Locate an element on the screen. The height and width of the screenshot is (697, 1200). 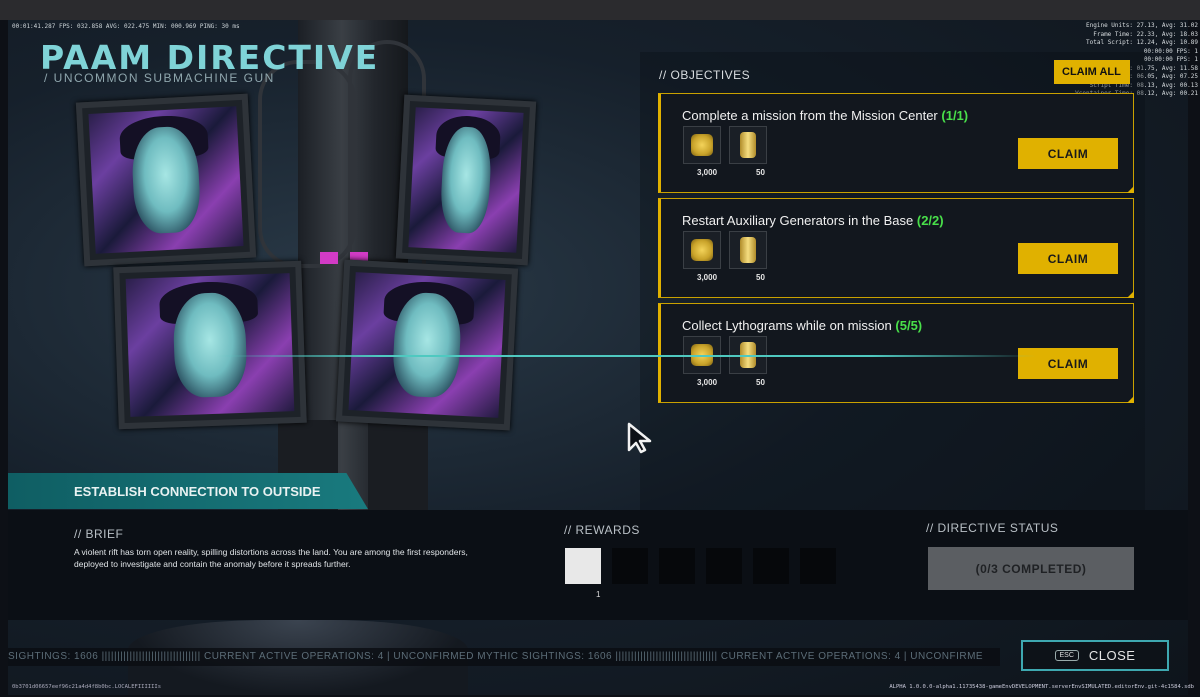
close-button-label: CLOSE is located at coordinates (1112, 655).